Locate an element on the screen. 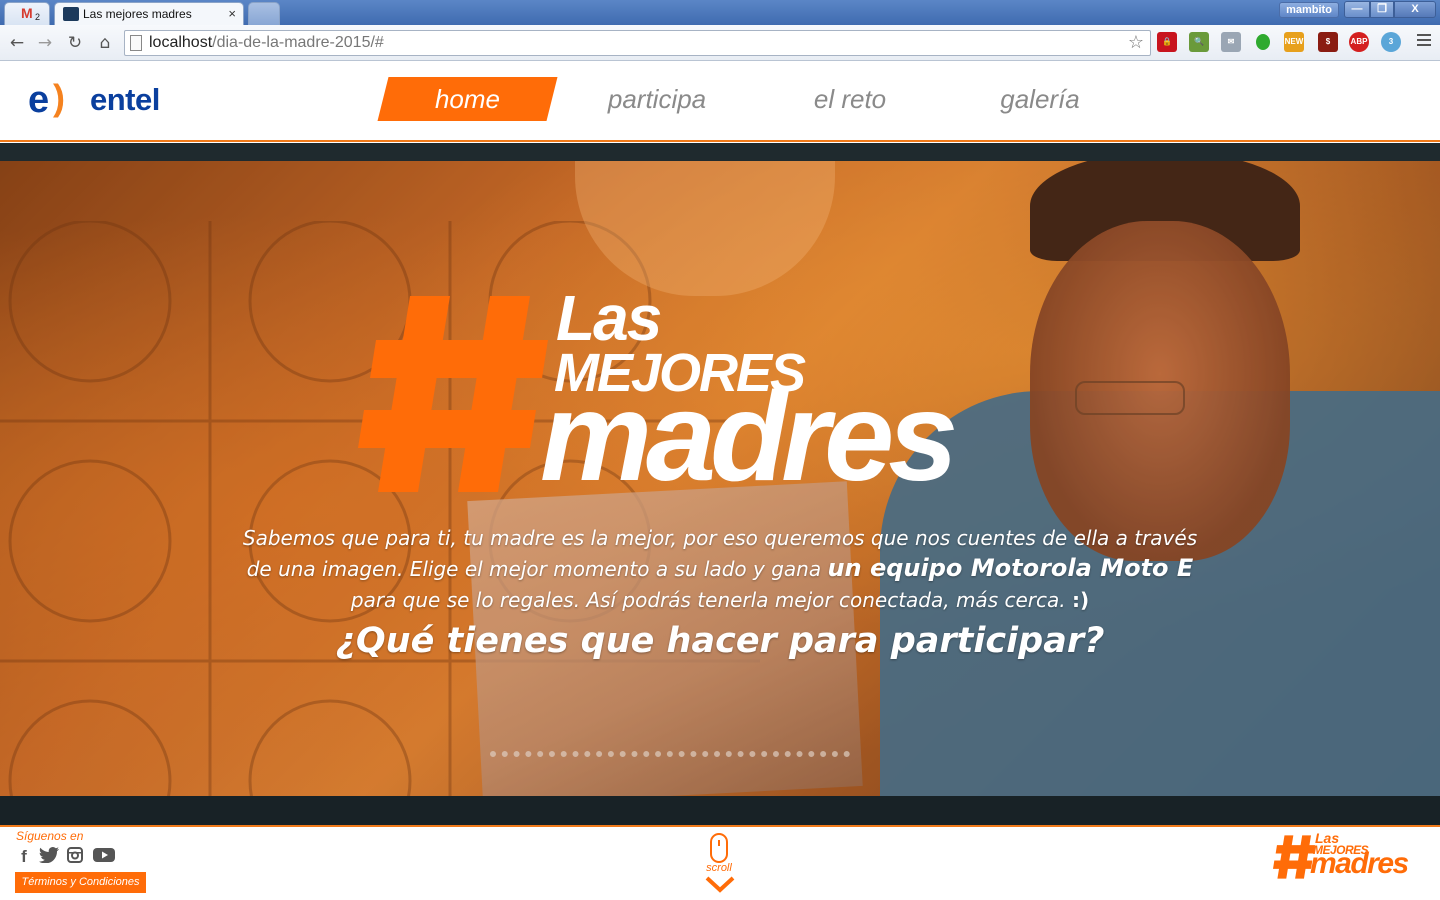 Image resolution: width=1440 pixels, height=900 pixels. hero-bottom-band is located at coordinates (720, 810).